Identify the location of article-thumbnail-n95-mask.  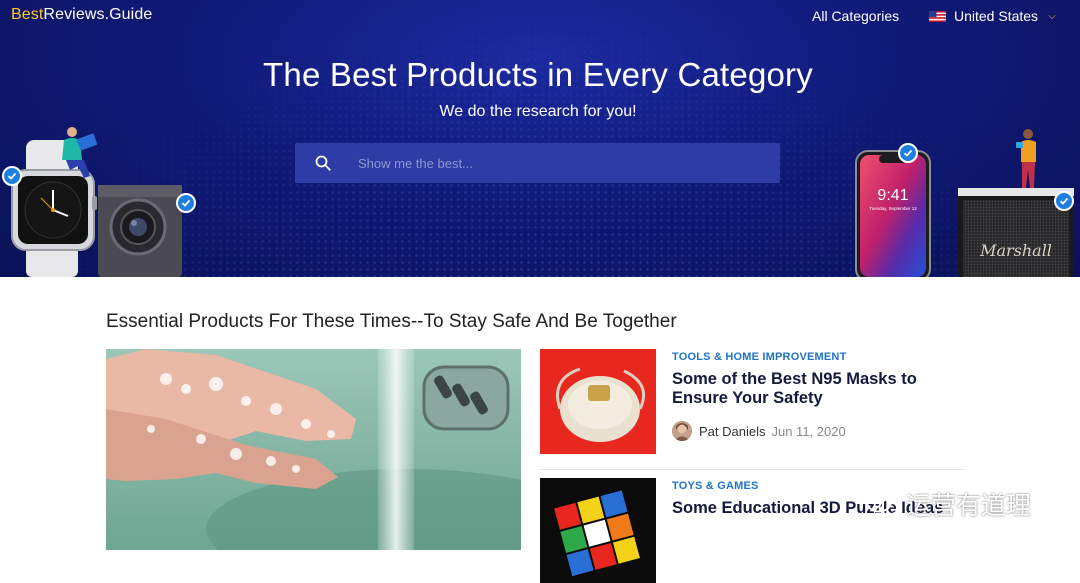
(598, 401).